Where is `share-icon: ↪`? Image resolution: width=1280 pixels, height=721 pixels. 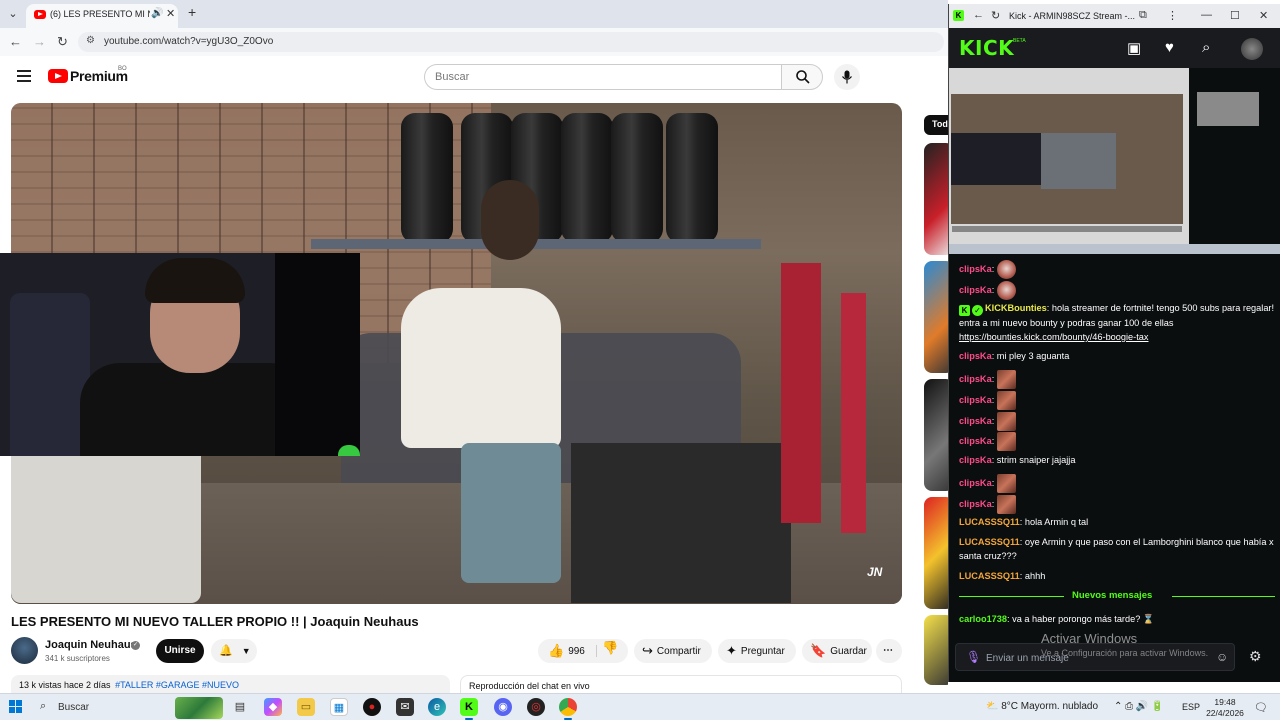
share-icon: ↪ is located at coordinates (647, 650).